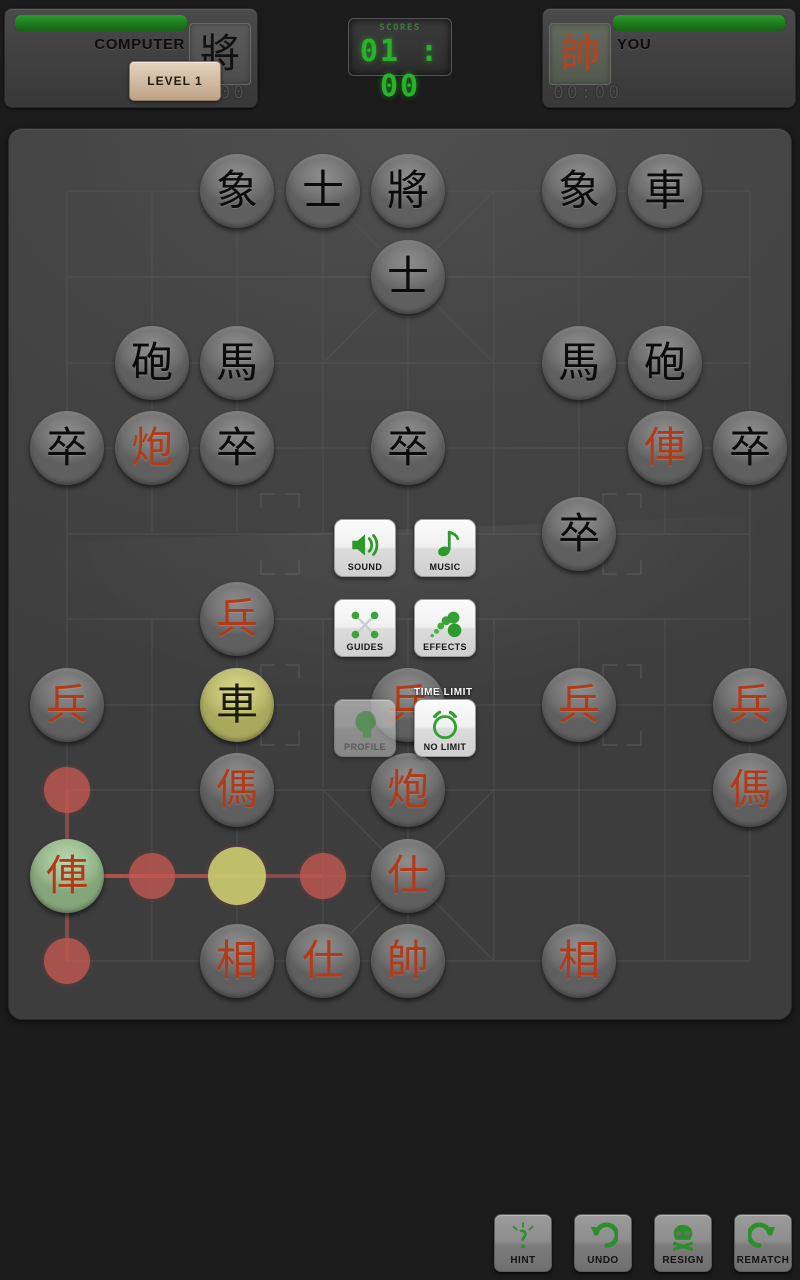 This screenshot has width=800, height=1280. I want to click on effects-toggle-button: EFFECTS, so click(445, 628).